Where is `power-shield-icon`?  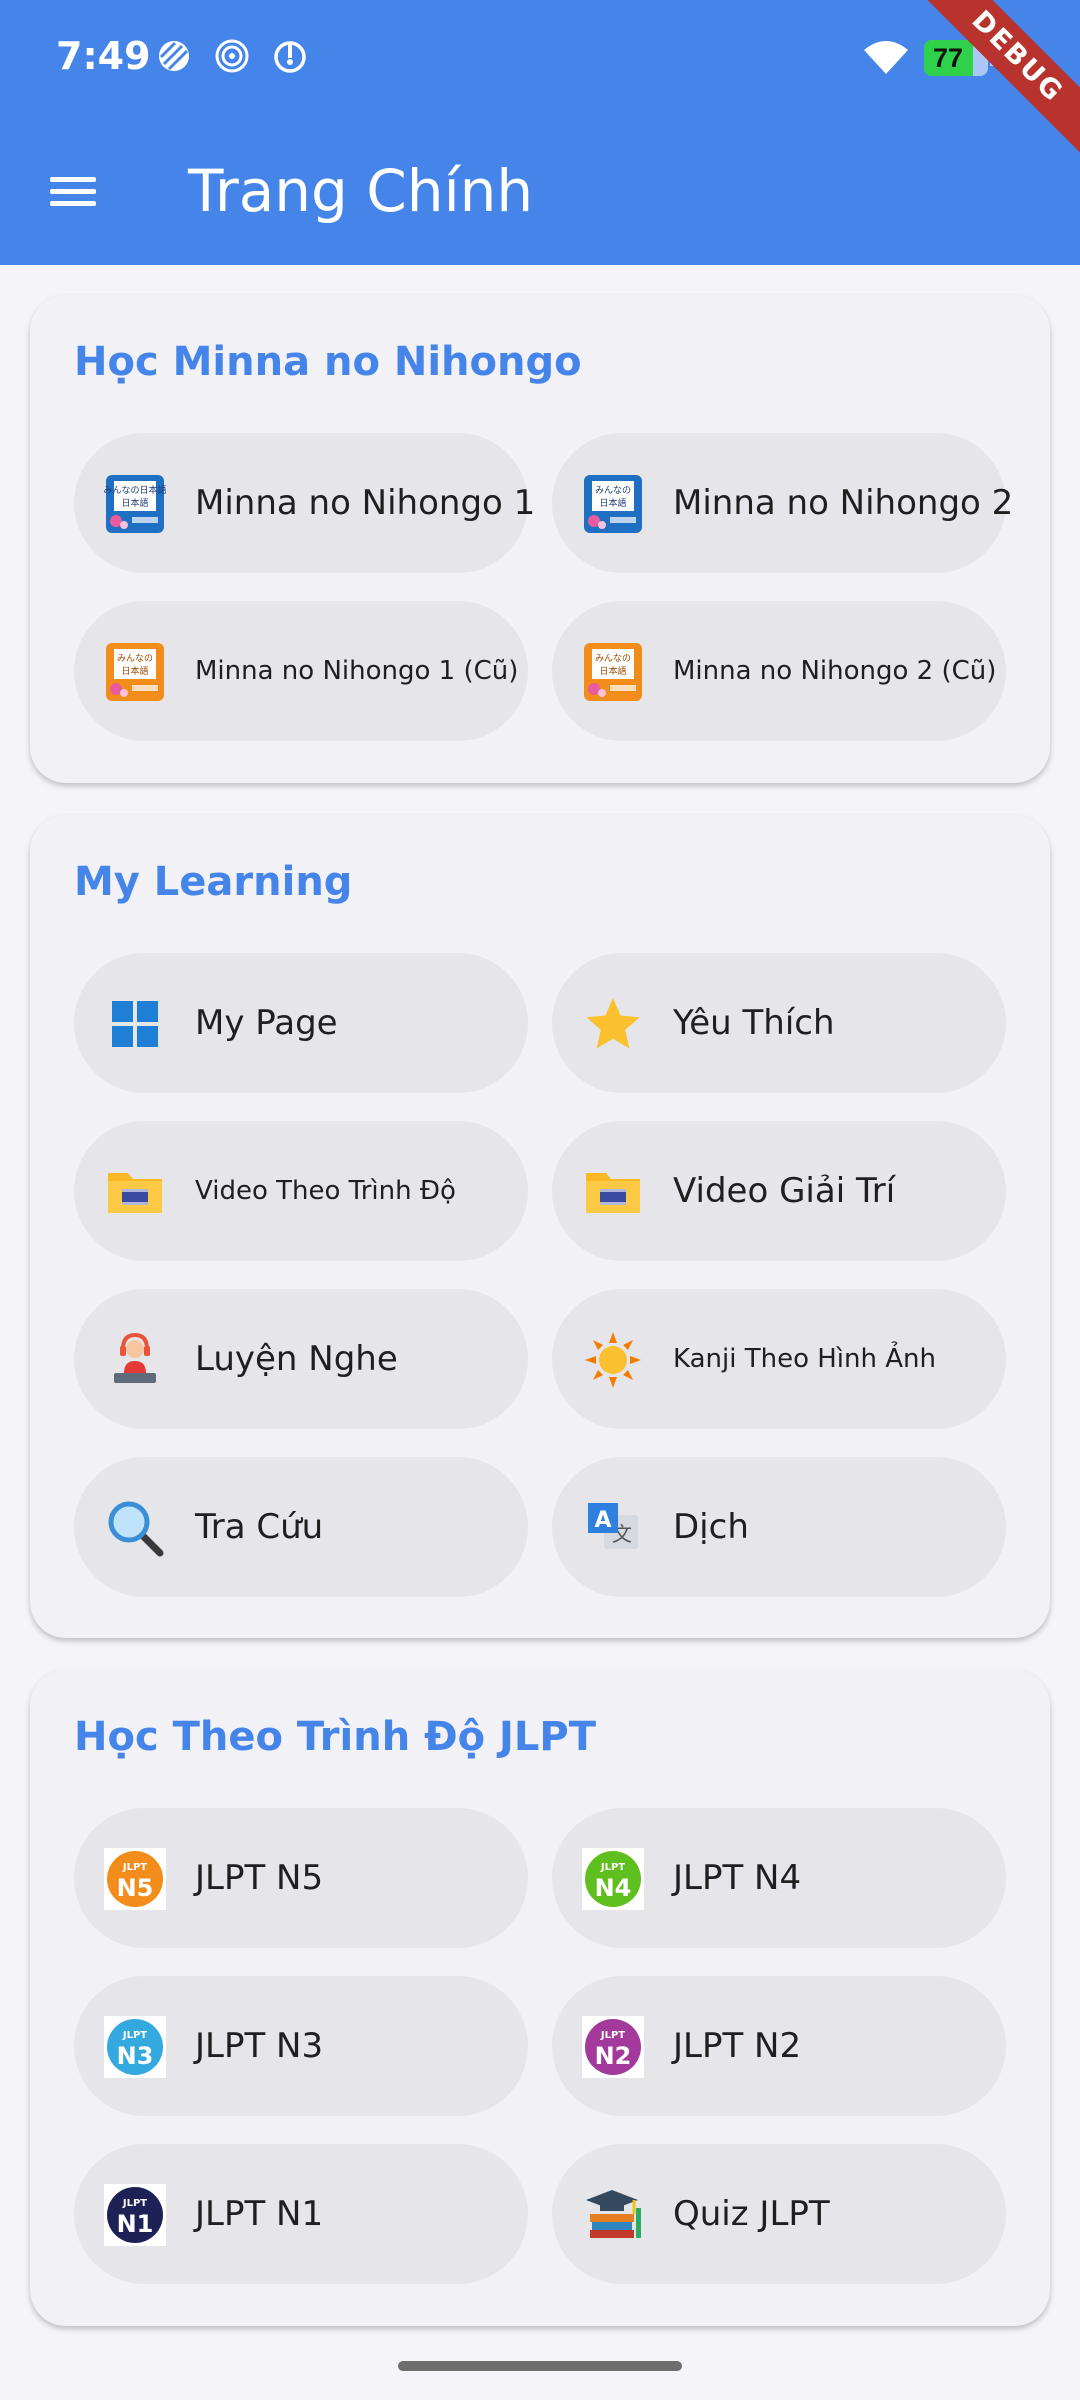
power-shield-icon is located at coordinates (290, 57).